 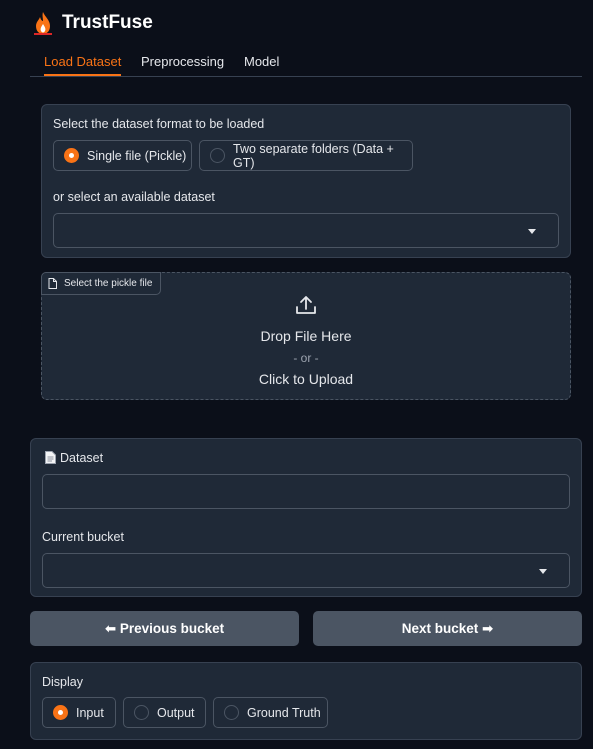 What do you see at coordinates (306, 379) in the screenshot?
I see `click-to-upload-text: Click to Upload` at bounding box center [306, 379].